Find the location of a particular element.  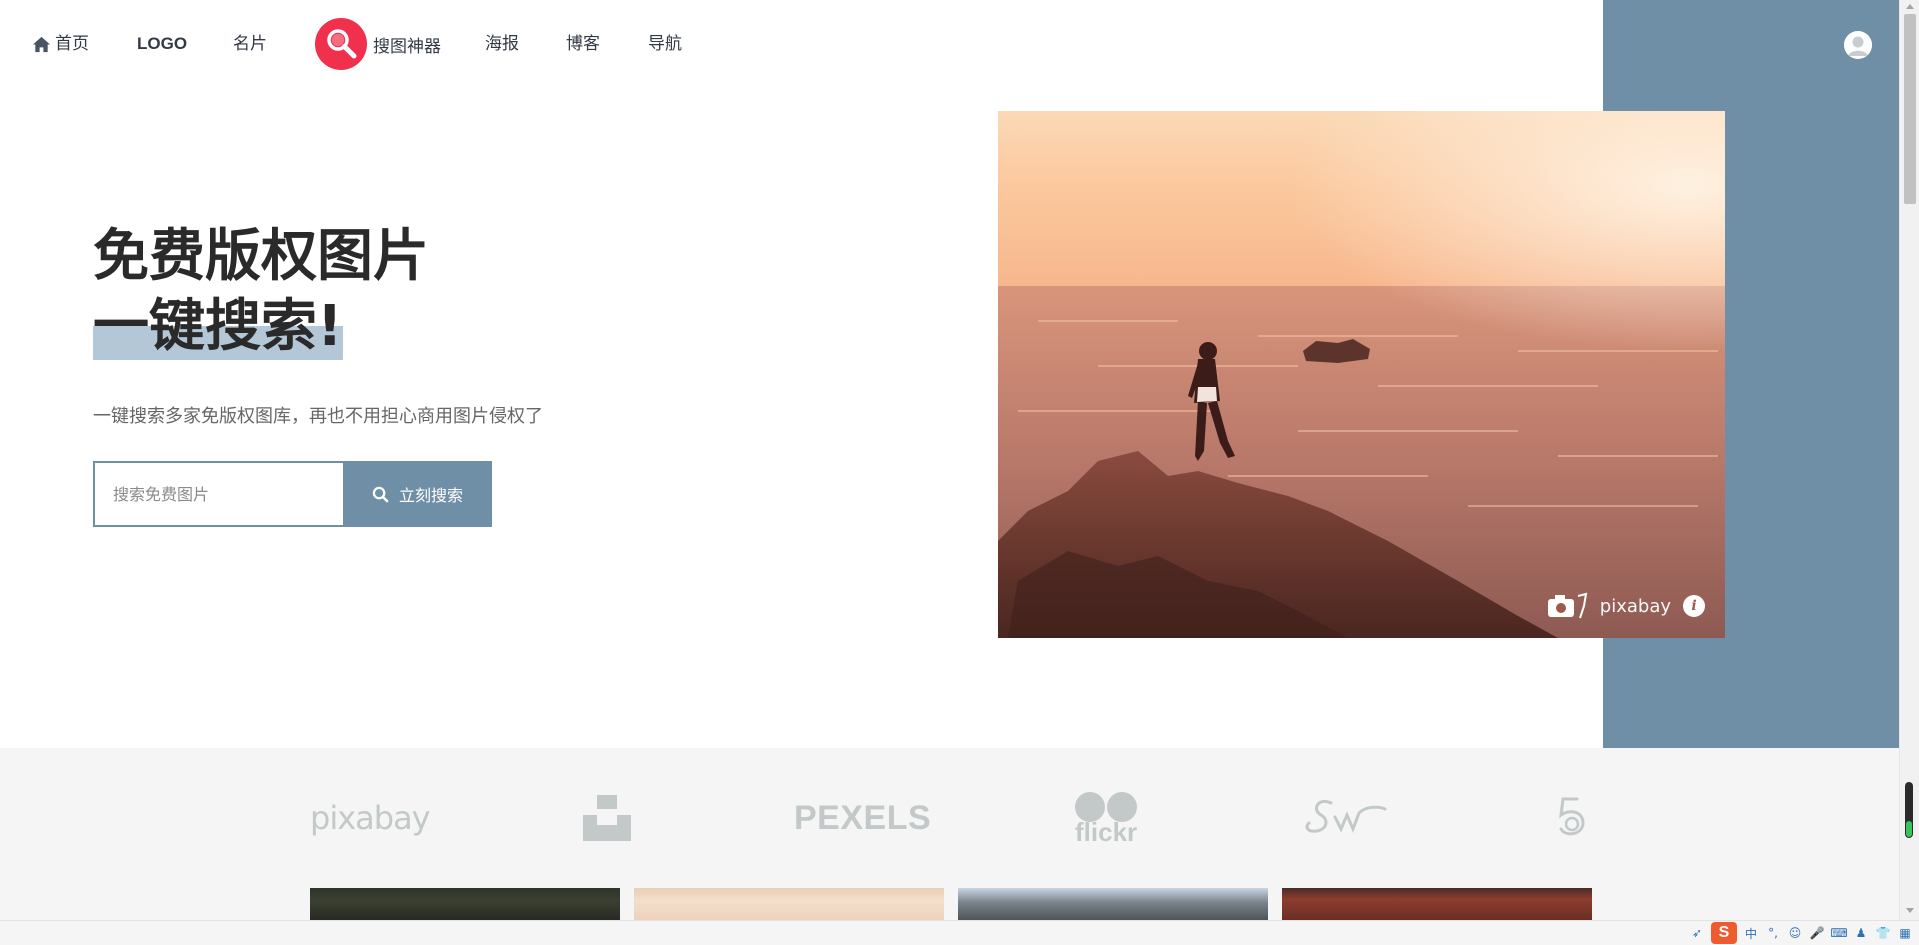

camera-icon is located at coordinates (1567, 605).